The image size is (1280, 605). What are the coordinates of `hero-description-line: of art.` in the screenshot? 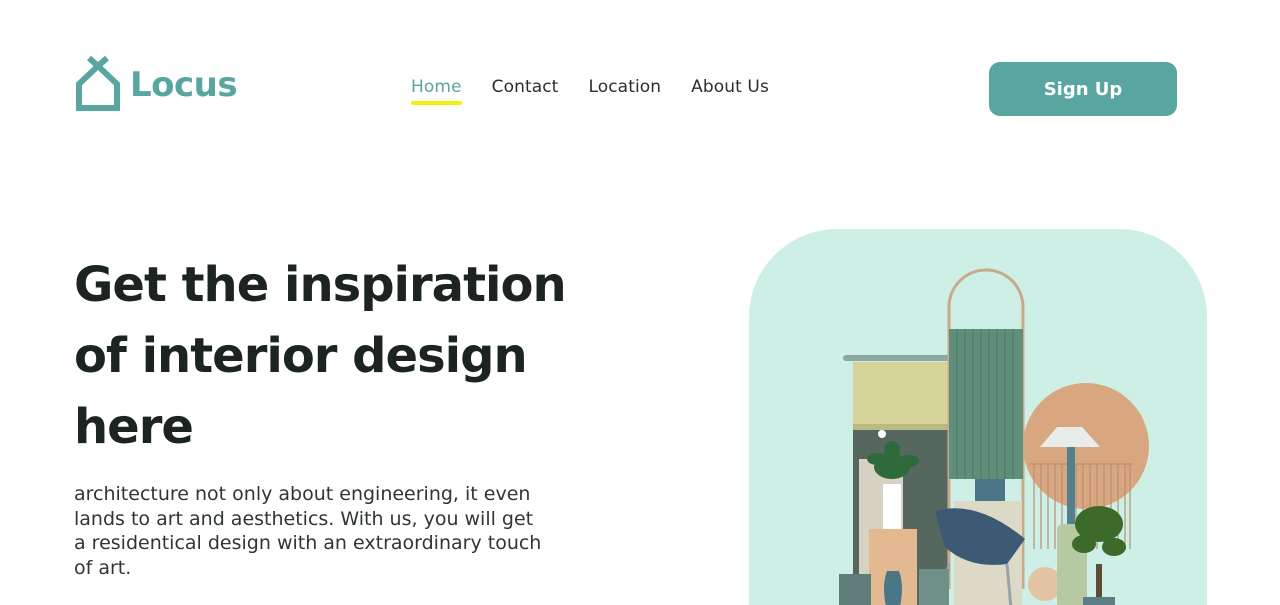 It's located at (103, 567).